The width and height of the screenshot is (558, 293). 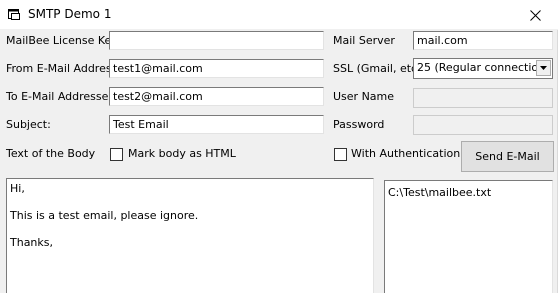 What do you see at coordinates (51, 153) in the screenshot?
I see `body-label: Text of the Body` at bounding box center [51, 153].